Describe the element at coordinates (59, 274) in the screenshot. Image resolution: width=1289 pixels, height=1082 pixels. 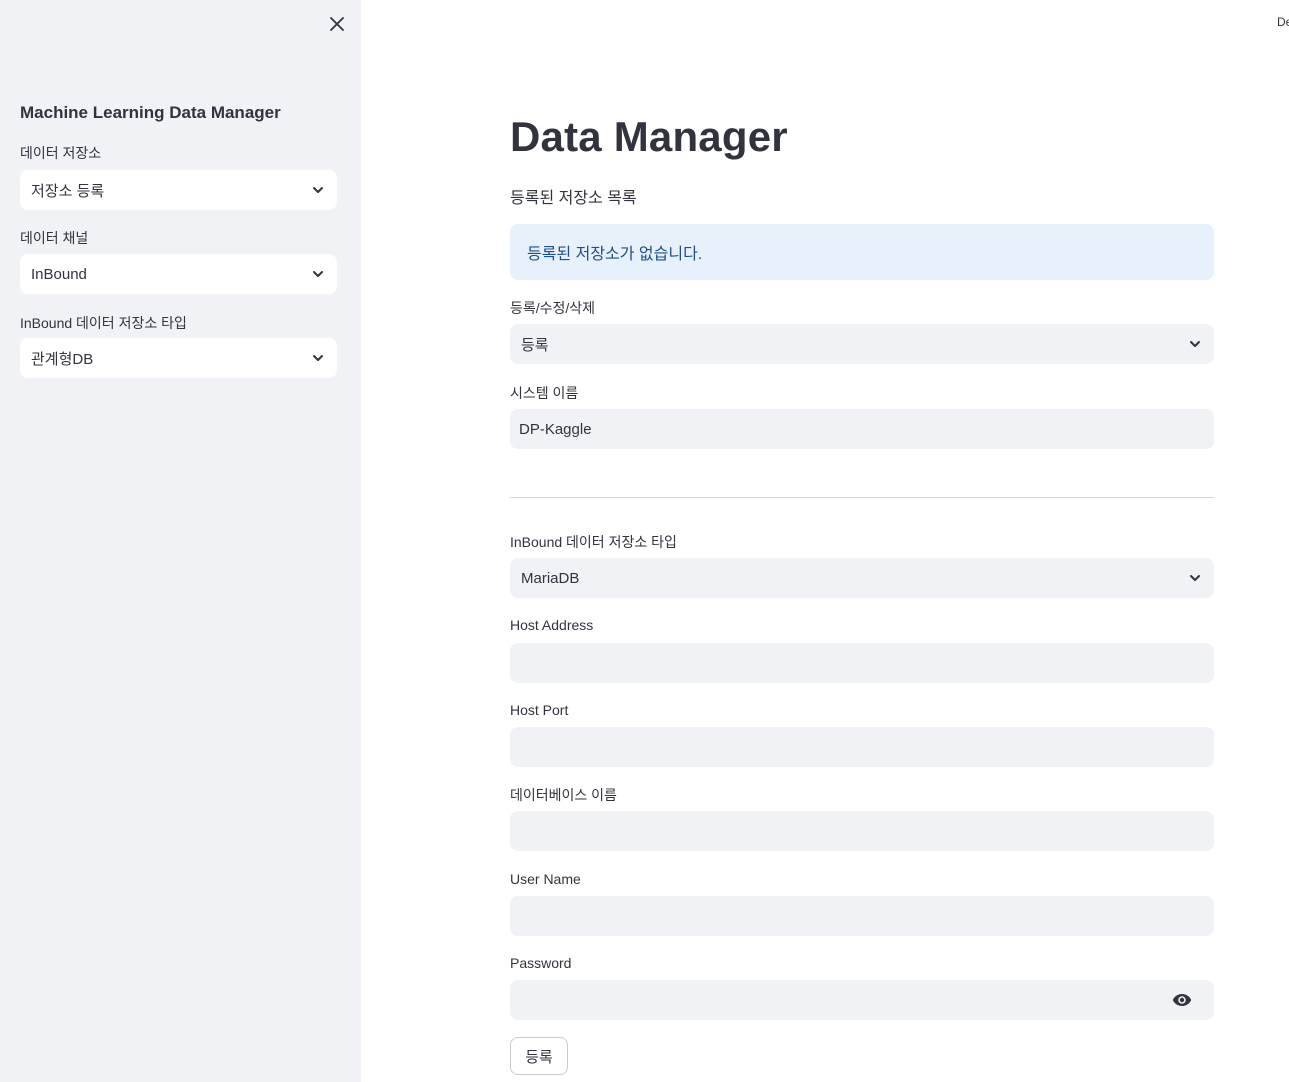
I see `data-channel-value: InBound` at that location.